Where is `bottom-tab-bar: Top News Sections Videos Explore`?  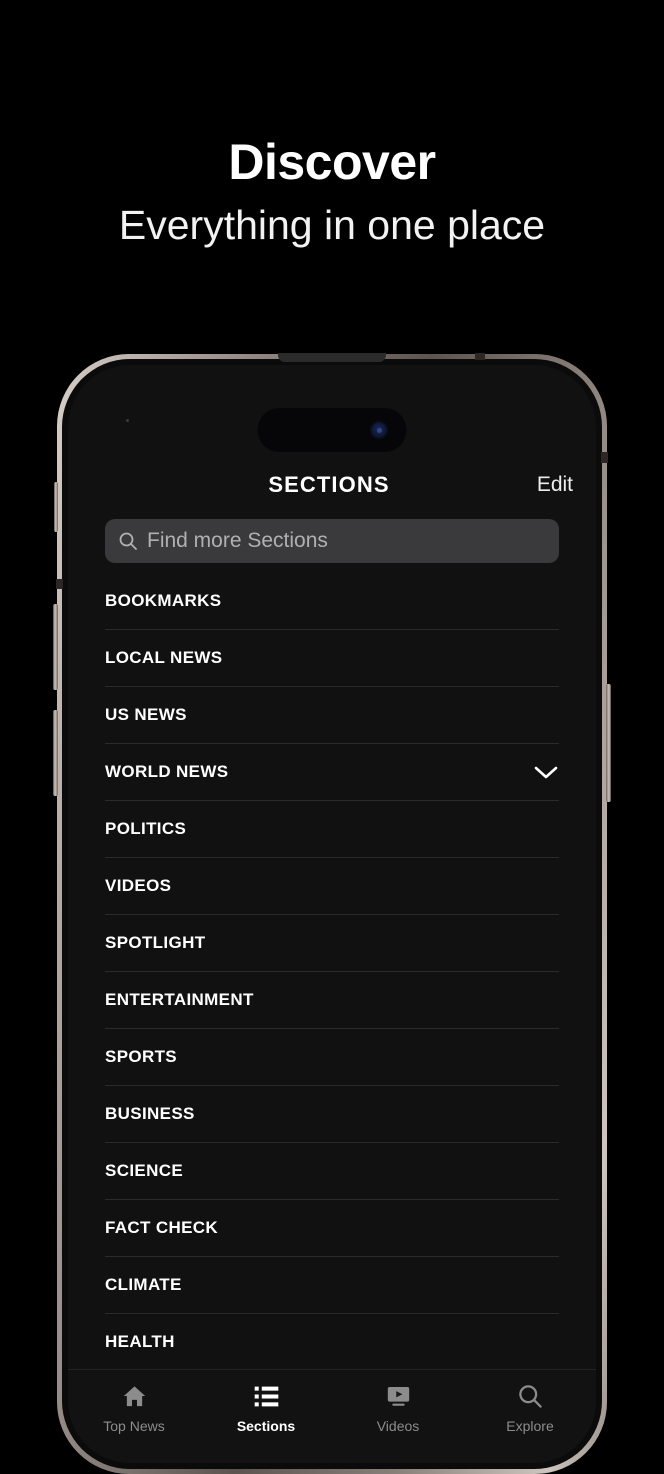
bottom-tab-bar: Top News Sections Videos Explore is located at coordinates (332, 1416).